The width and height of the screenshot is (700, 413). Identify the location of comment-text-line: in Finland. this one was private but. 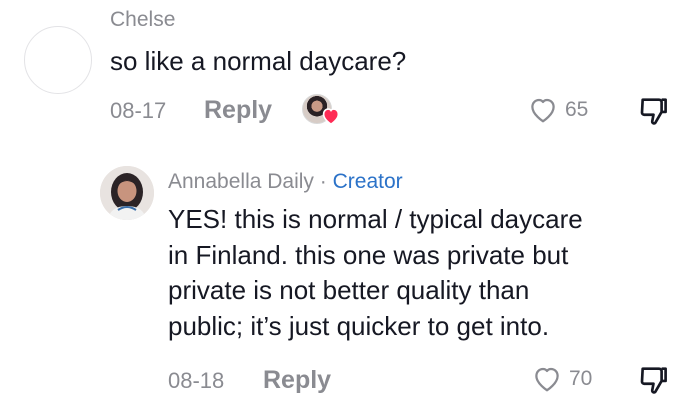
(368, 254).